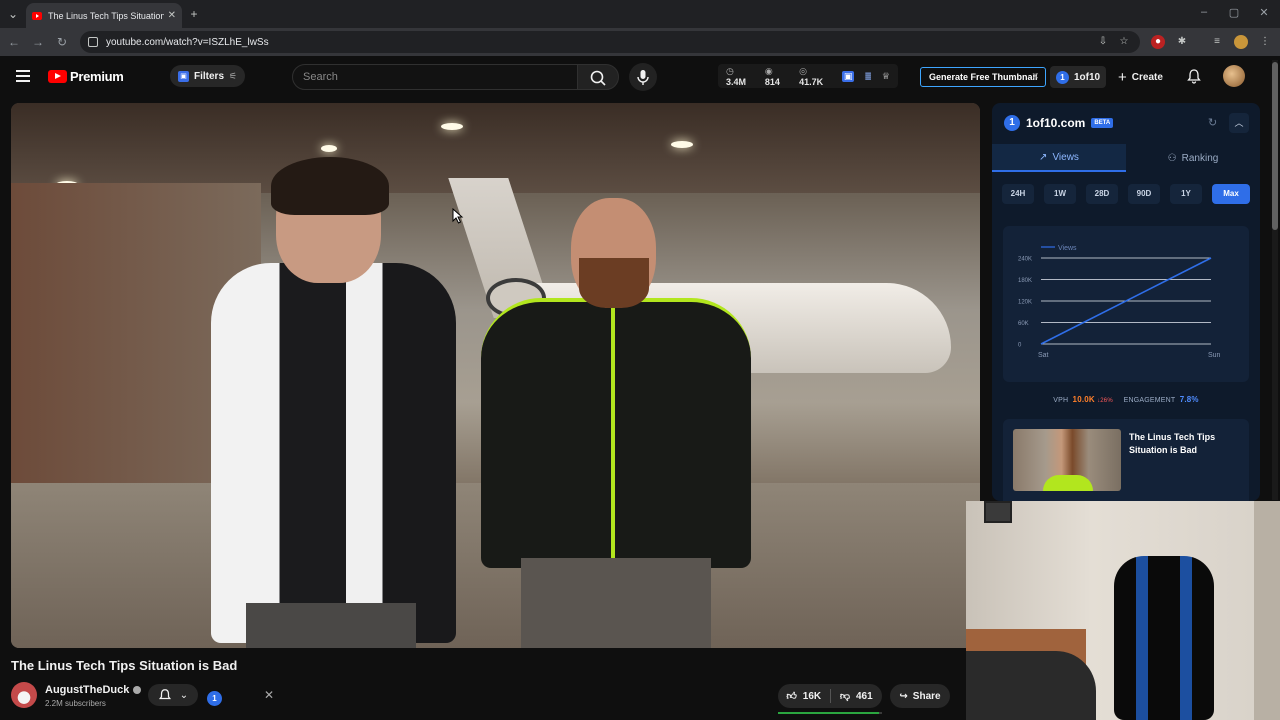  Describe the element at coordinates (1265, 42) in the screenshot. I see `browser-menu-icon: ⋮` at that location.